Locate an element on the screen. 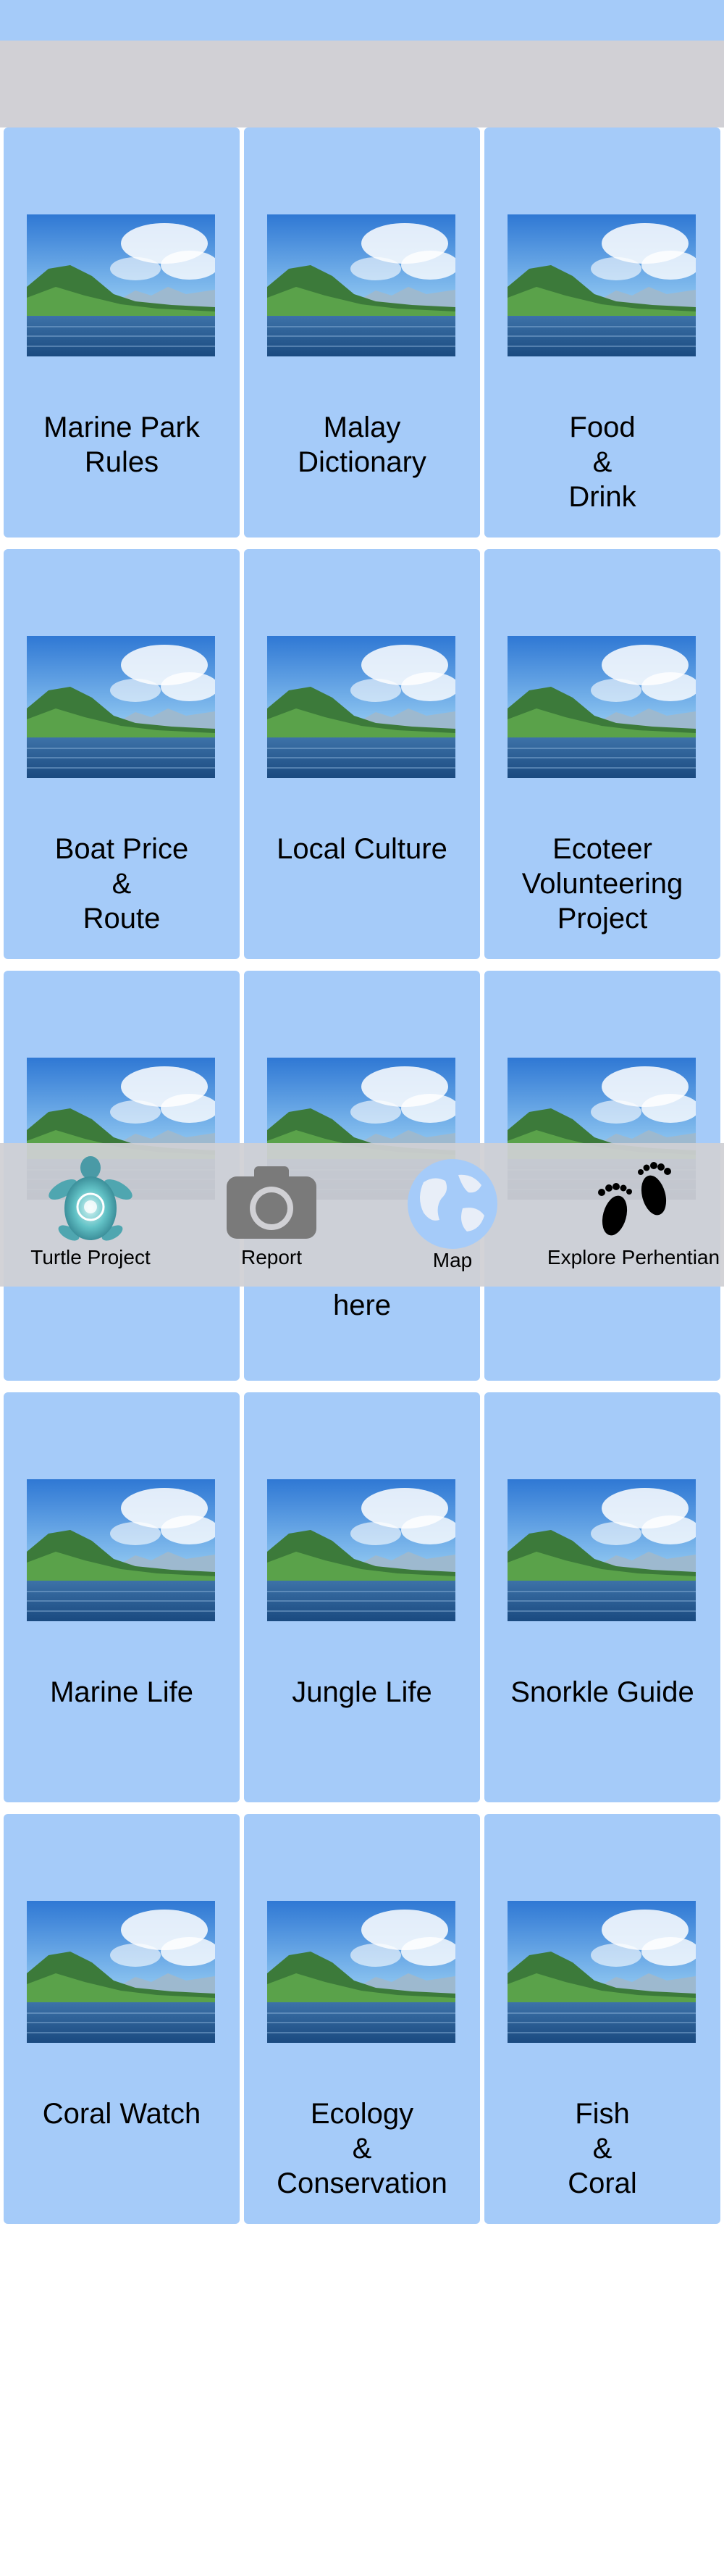 Image resolution: width=724 pixels, height=2576 pixels. tile-label: Ecoteer Volunteering Project is located at coordinates (602, 883).